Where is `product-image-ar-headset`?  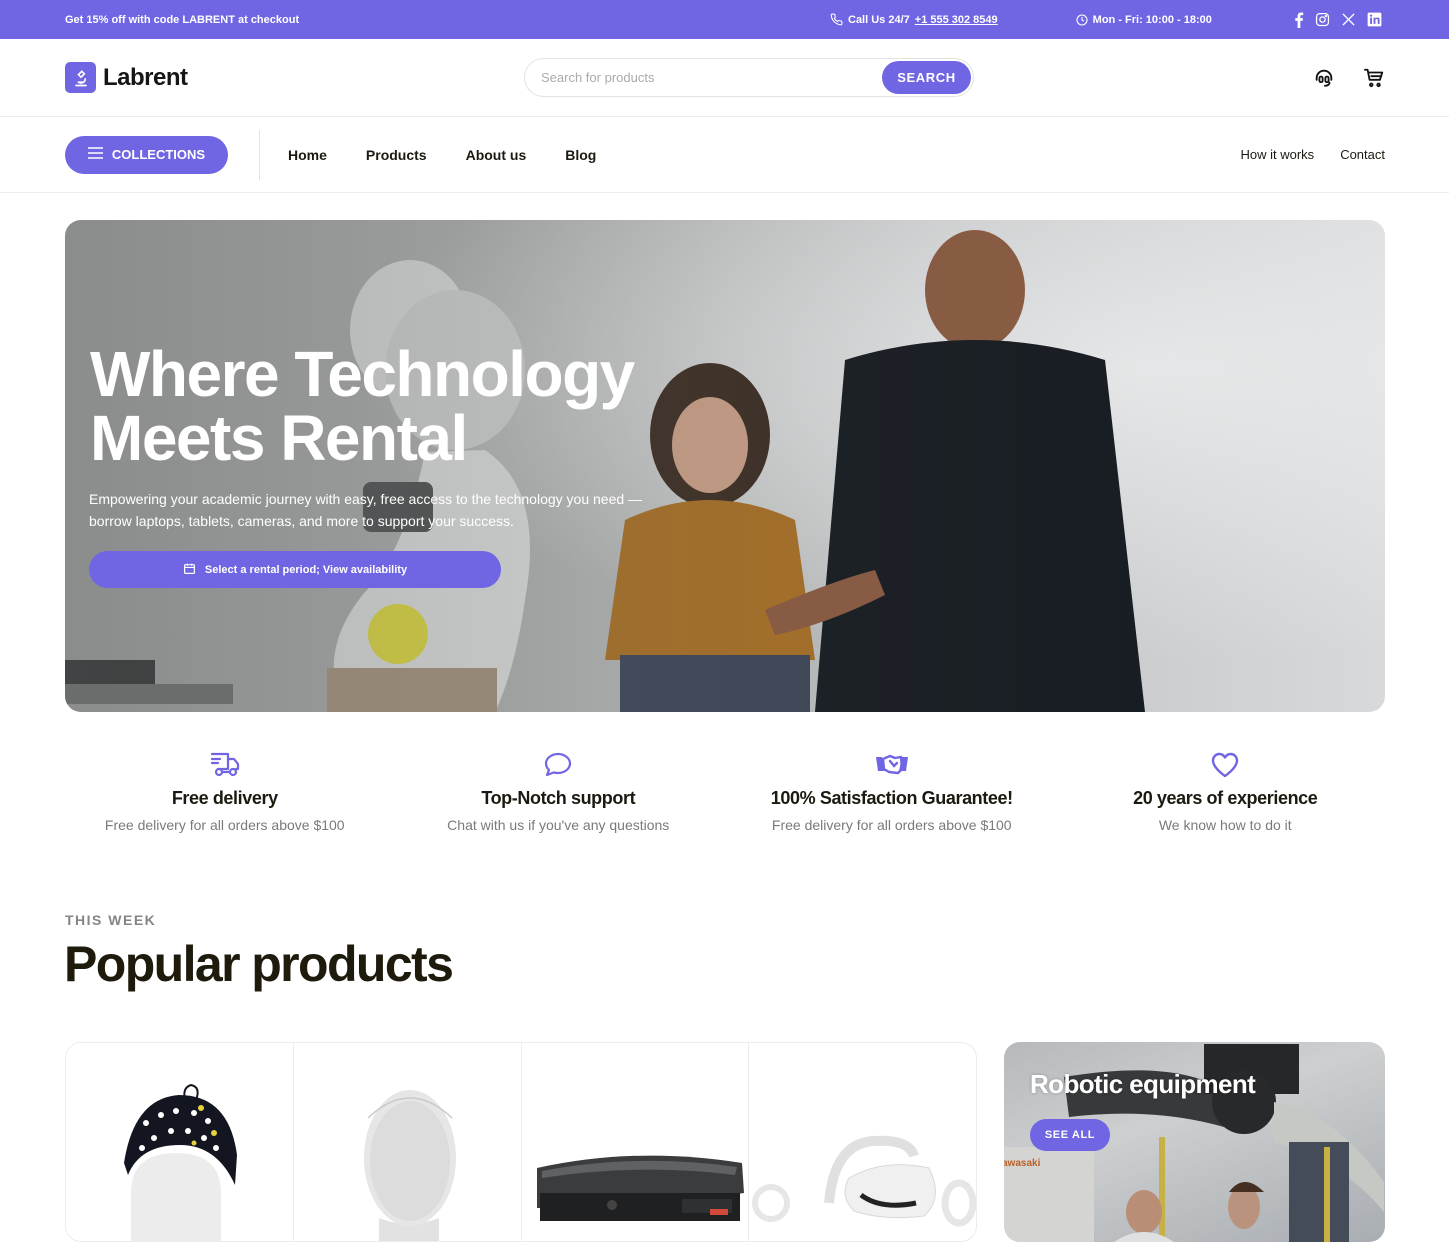 product-image-ar-headset is located at coordinates (640, 1188).